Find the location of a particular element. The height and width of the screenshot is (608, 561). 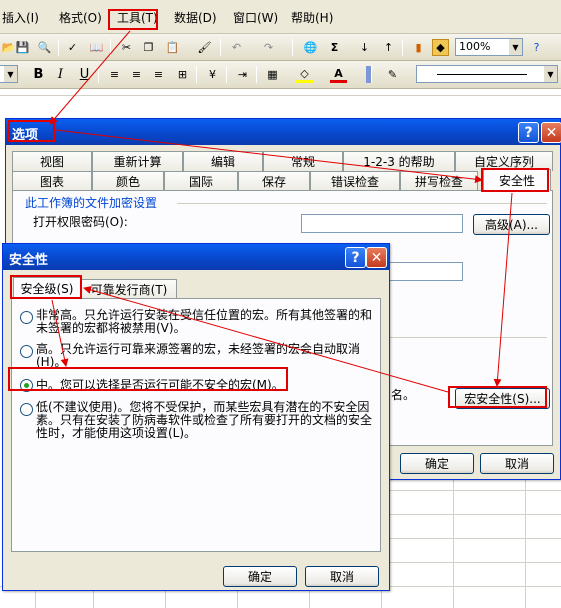

arrow-security-level-to-medium is located at coordinates (60, 333).